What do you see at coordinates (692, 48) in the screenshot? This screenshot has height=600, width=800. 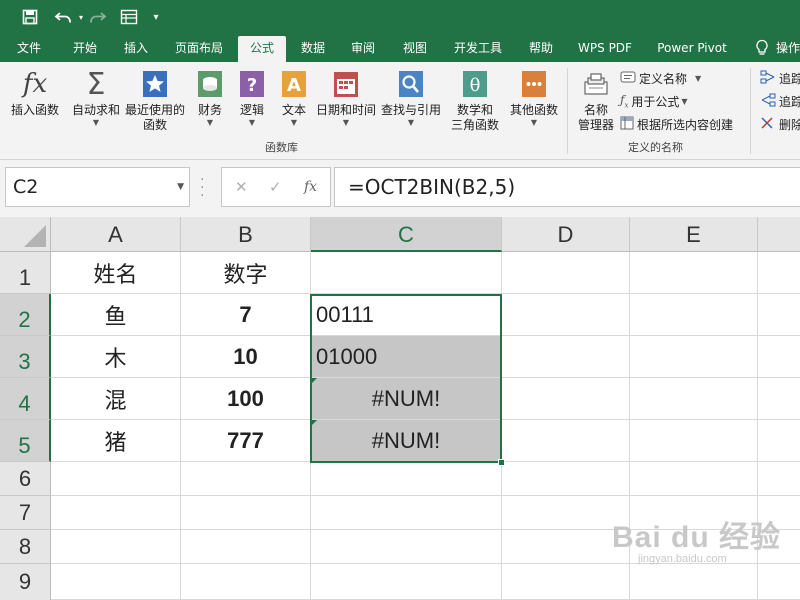 I see `tab-power-pivot: Power Pivot` at bounding box center [692, 48].